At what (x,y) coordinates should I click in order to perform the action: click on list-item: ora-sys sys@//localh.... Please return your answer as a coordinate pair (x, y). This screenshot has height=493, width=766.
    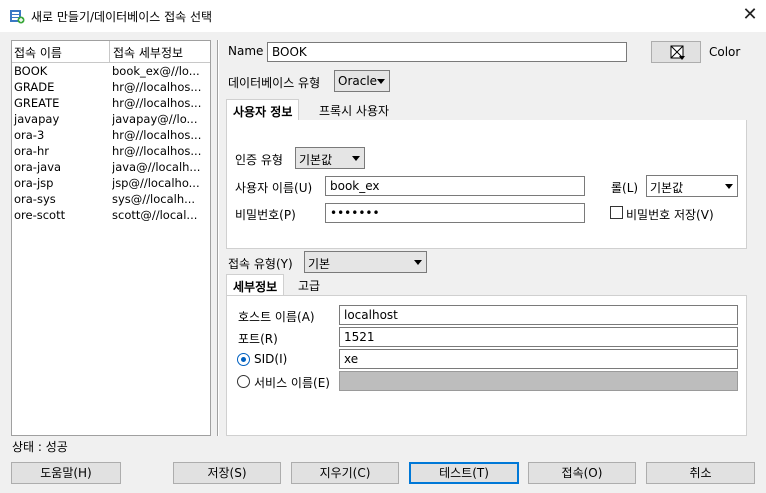
    Looking at the image, I should click on (111, 199).